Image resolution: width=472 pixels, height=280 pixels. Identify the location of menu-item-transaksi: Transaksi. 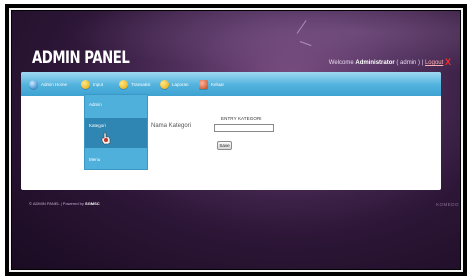
(134, 84).